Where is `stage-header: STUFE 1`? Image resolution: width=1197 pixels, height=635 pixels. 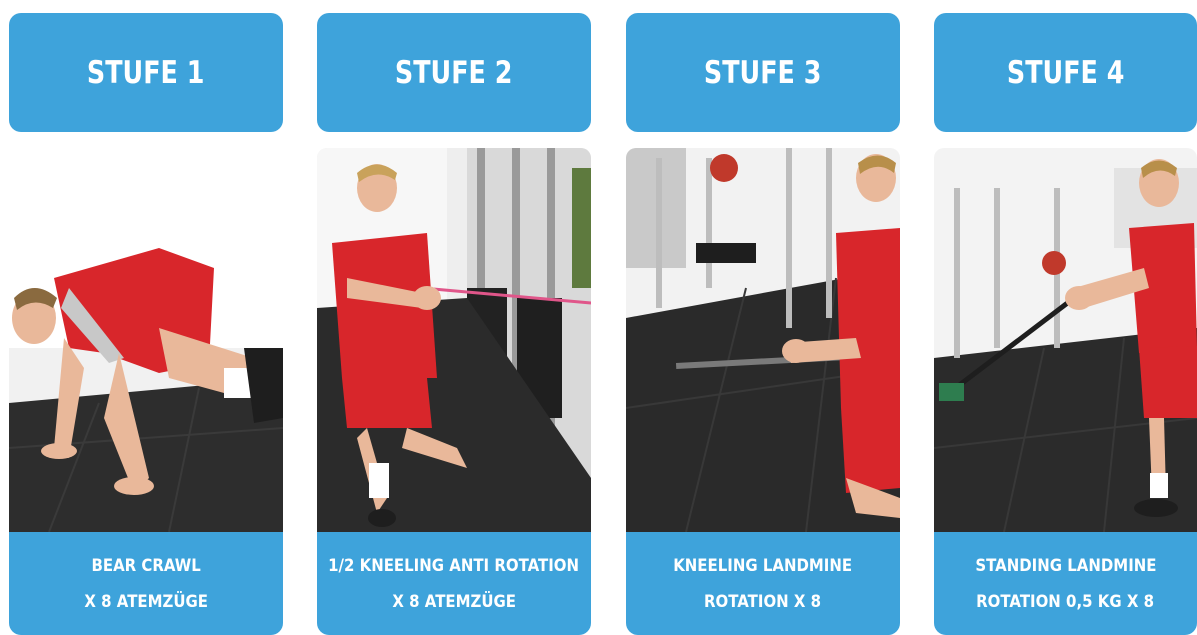 stage-header: STUFE 1 is located at coordinates (146, 72).